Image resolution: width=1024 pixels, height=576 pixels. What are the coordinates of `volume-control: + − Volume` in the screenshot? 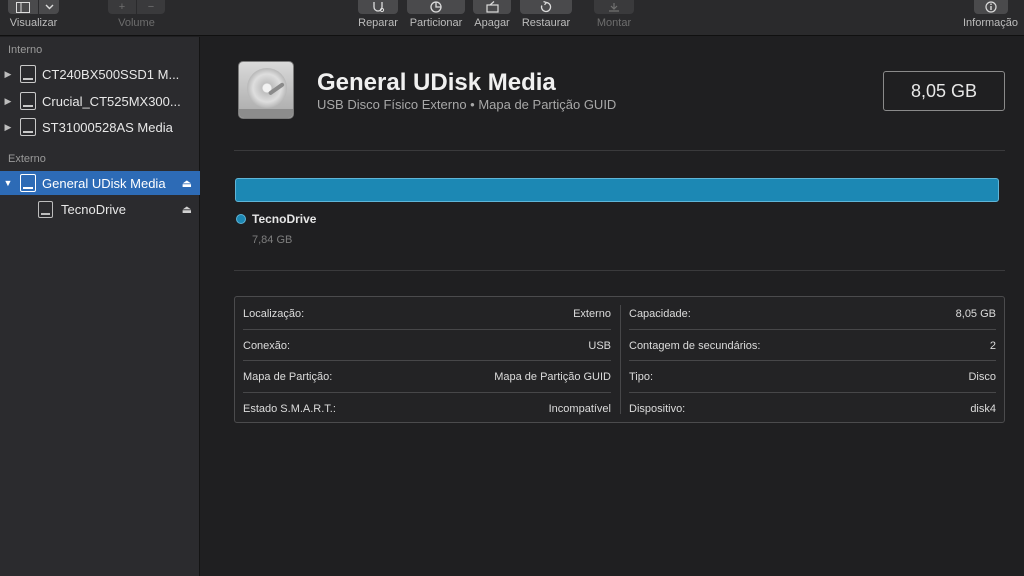 It's located at (136, 14).